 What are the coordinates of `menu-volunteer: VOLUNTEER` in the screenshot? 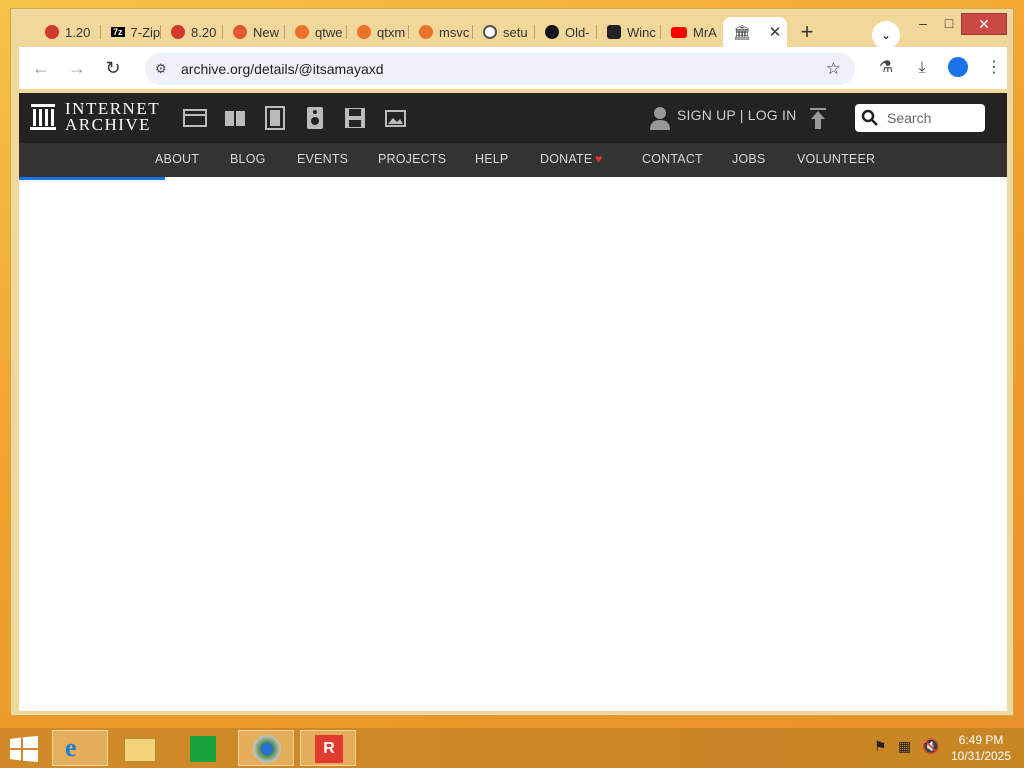 It's located at (836, 159).